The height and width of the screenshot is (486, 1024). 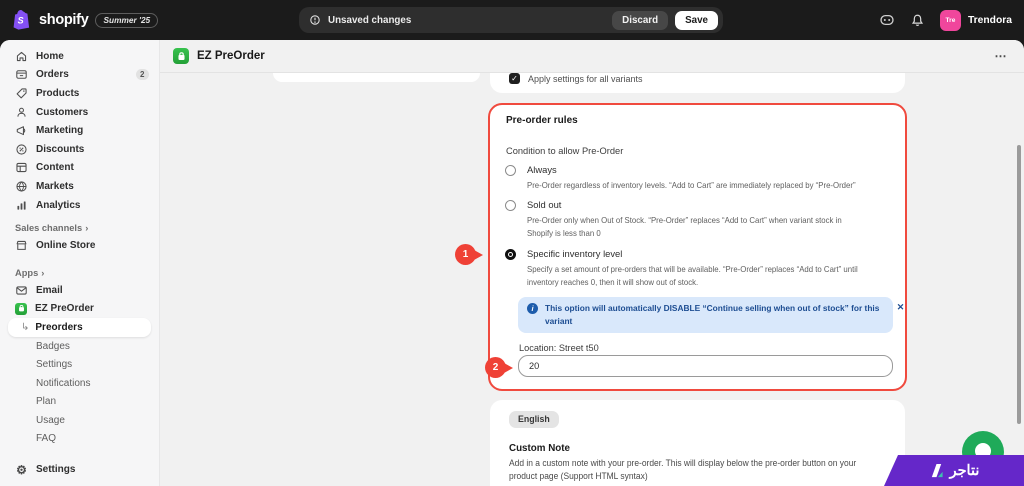 I want to click on sidebar-item-discounts: Discounts, so click(x=79, y=149).